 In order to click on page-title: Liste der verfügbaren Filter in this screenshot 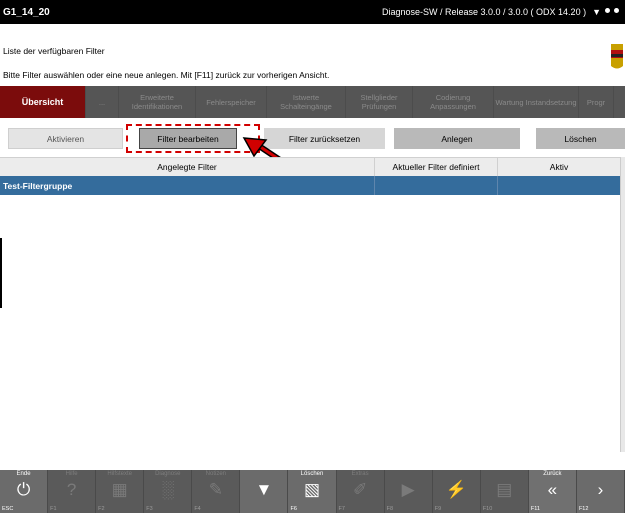, I will do `click(54, 51)`.